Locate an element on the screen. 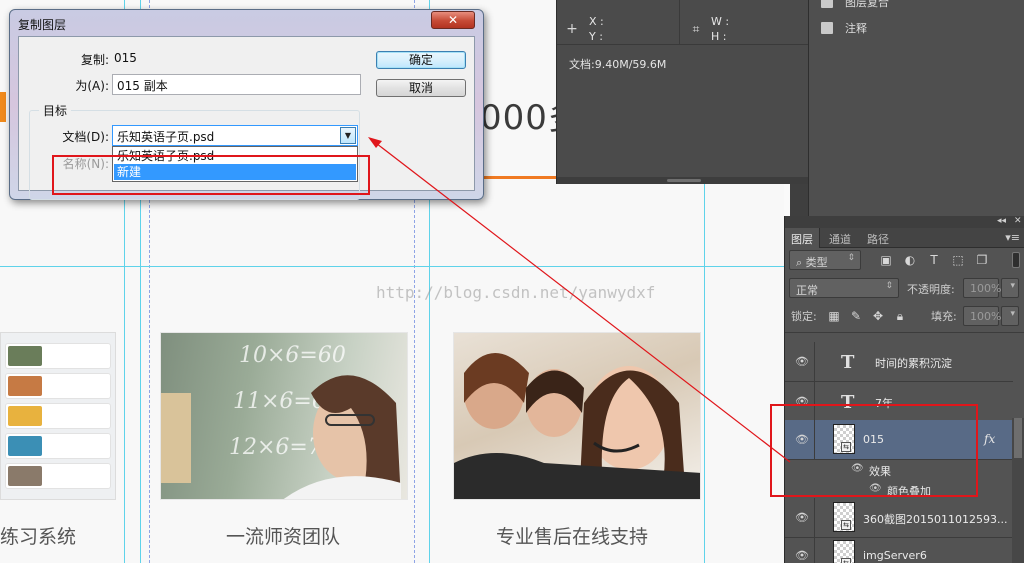  lock-all-icon: 🔒︎ is located at coordinates (900, 316).